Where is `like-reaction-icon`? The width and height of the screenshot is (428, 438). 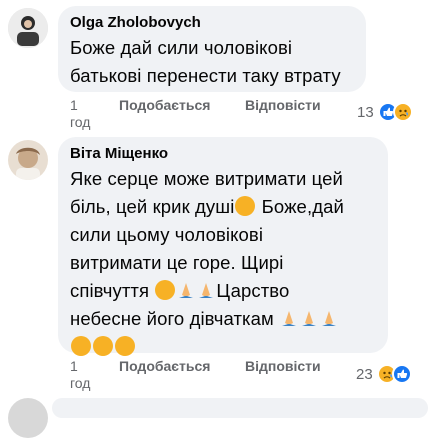
like-reaction-icon is located at coordinates (401, 374).